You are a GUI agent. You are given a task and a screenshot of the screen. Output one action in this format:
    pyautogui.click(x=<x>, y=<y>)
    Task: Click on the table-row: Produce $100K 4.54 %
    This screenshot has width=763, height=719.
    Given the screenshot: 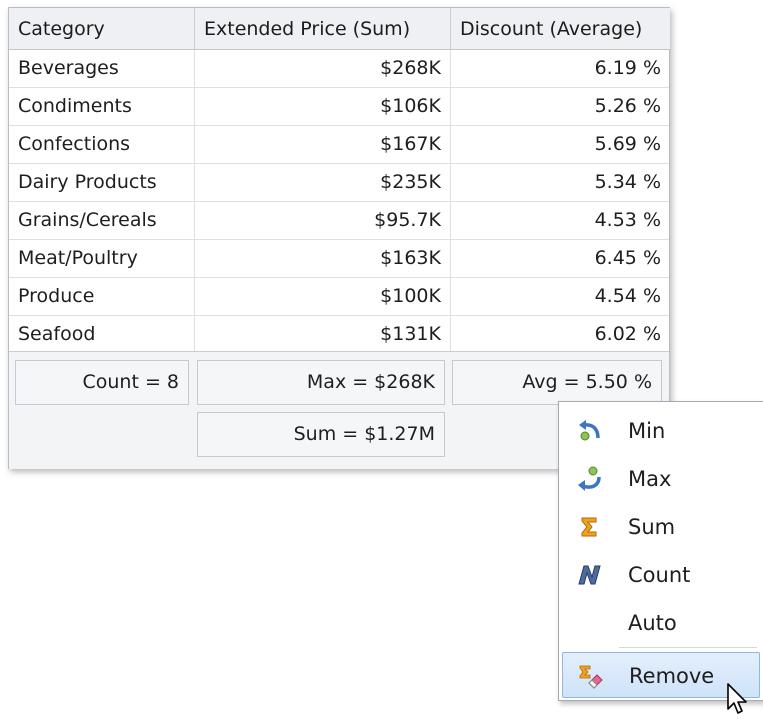 What is the action you would take?
    pyautogui.click(x=339, y=297)
    